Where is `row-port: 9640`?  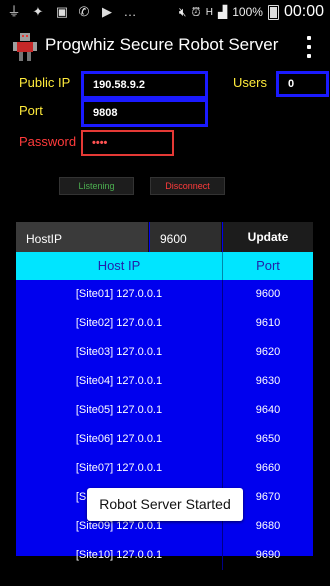 row-port: 9640 is located at coordinates (268, 410).